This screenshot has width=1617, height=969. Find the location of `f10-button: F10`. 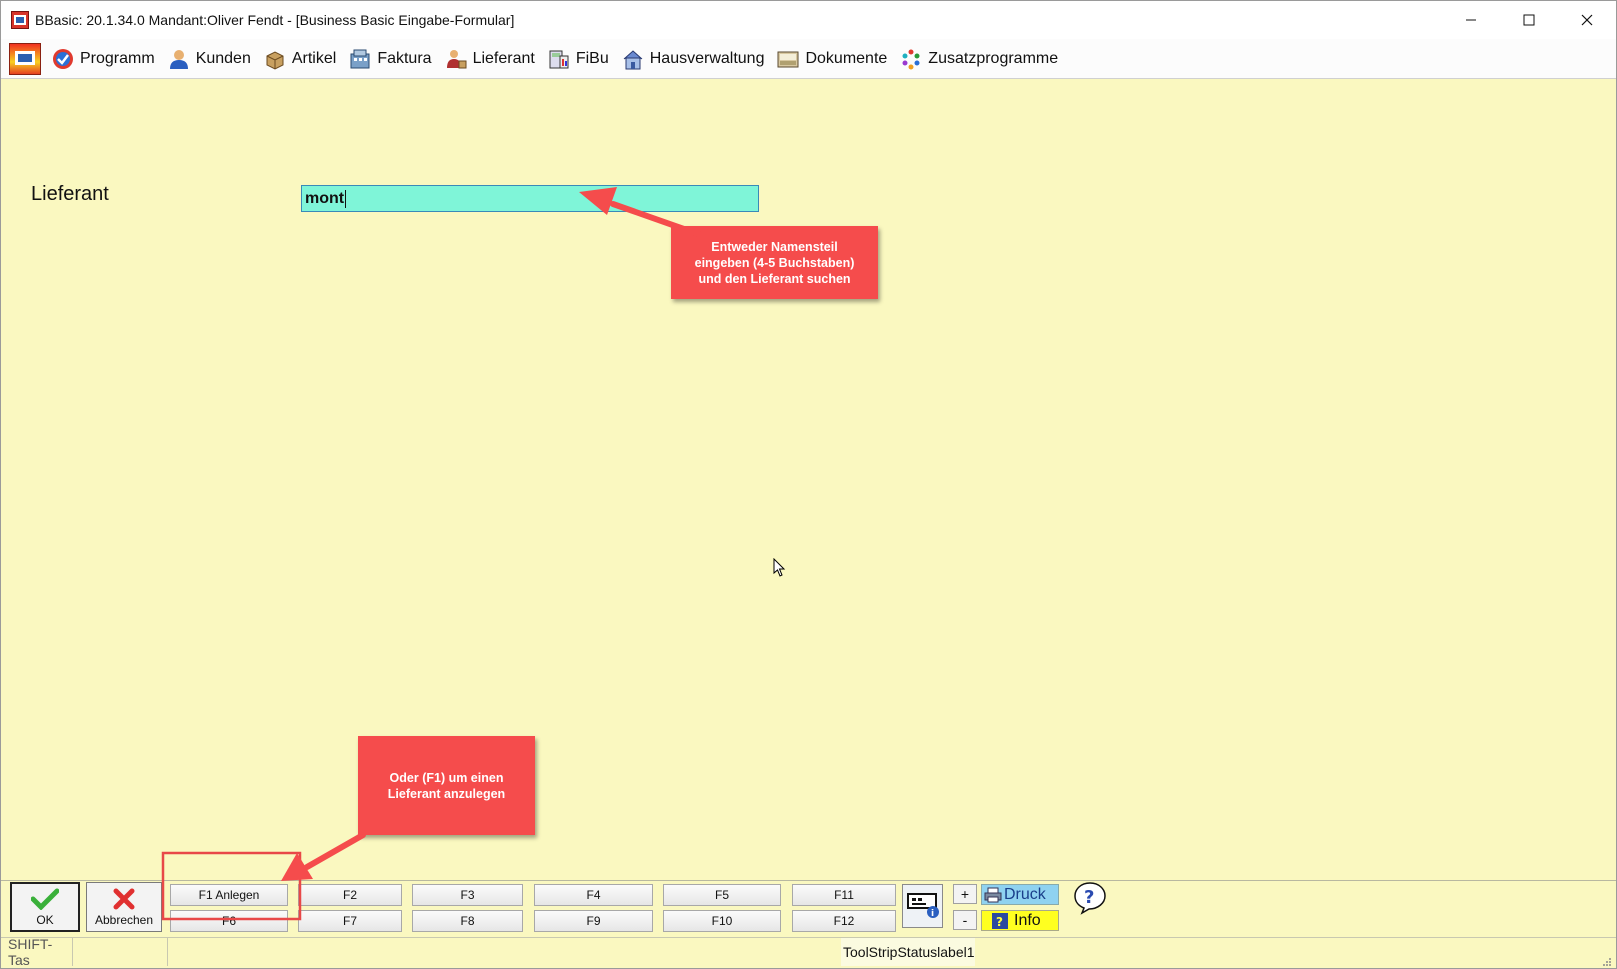

f10-button: F10 is located at coordinates (722, 921).